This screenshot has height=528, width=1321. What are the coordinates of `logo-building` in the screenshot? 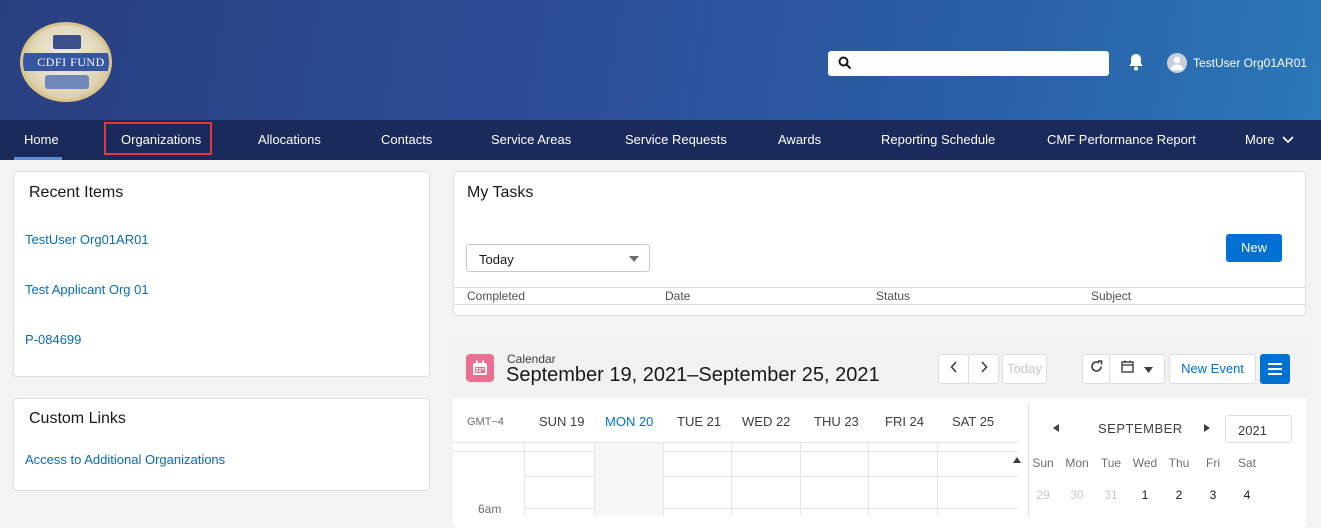 It's located at (67, 42).